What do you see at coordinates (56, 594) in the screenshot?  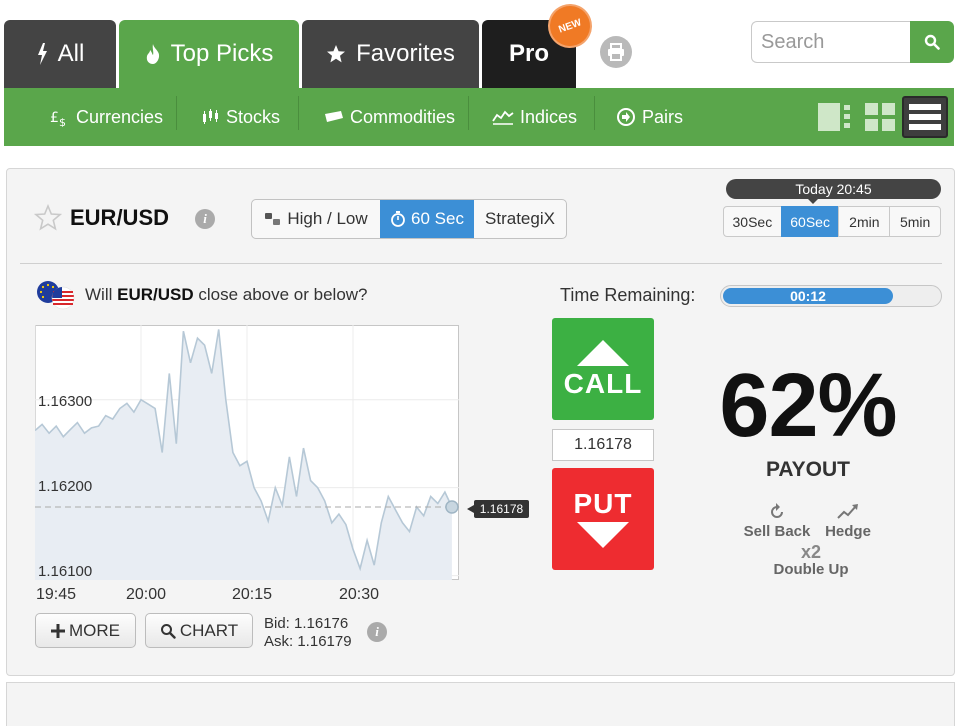 I see `x-tick-label: 19:45` at bounding box center [56, 594].